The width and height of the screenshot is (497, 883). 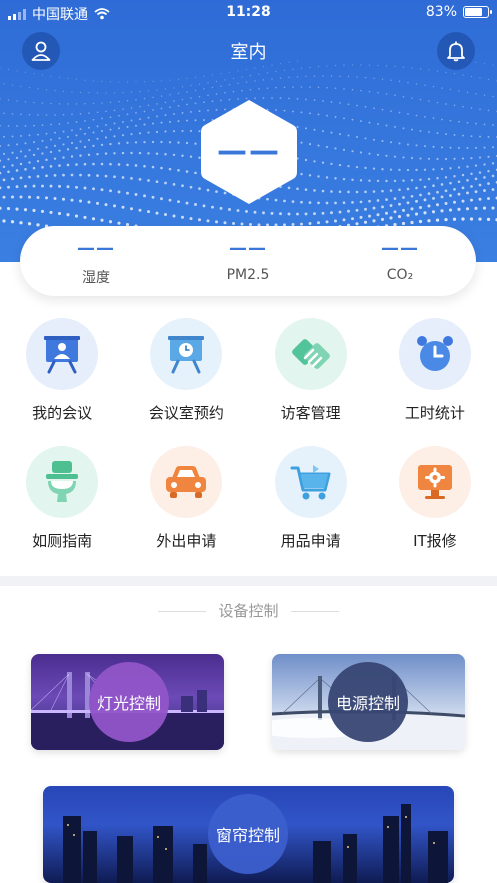 I want to click on toilet-icon, so click(x=62, y=481).